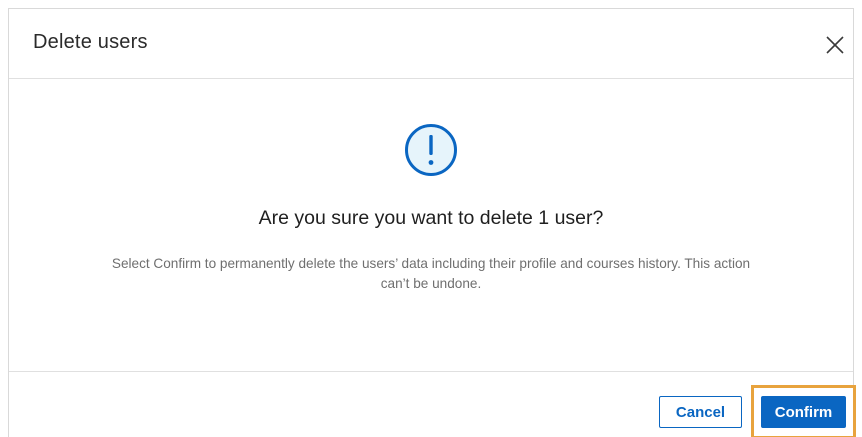 Image resolution: width=862 pixels, height=437 pixels. I want to click on exclamation-circle-icon, so click(431, 150).